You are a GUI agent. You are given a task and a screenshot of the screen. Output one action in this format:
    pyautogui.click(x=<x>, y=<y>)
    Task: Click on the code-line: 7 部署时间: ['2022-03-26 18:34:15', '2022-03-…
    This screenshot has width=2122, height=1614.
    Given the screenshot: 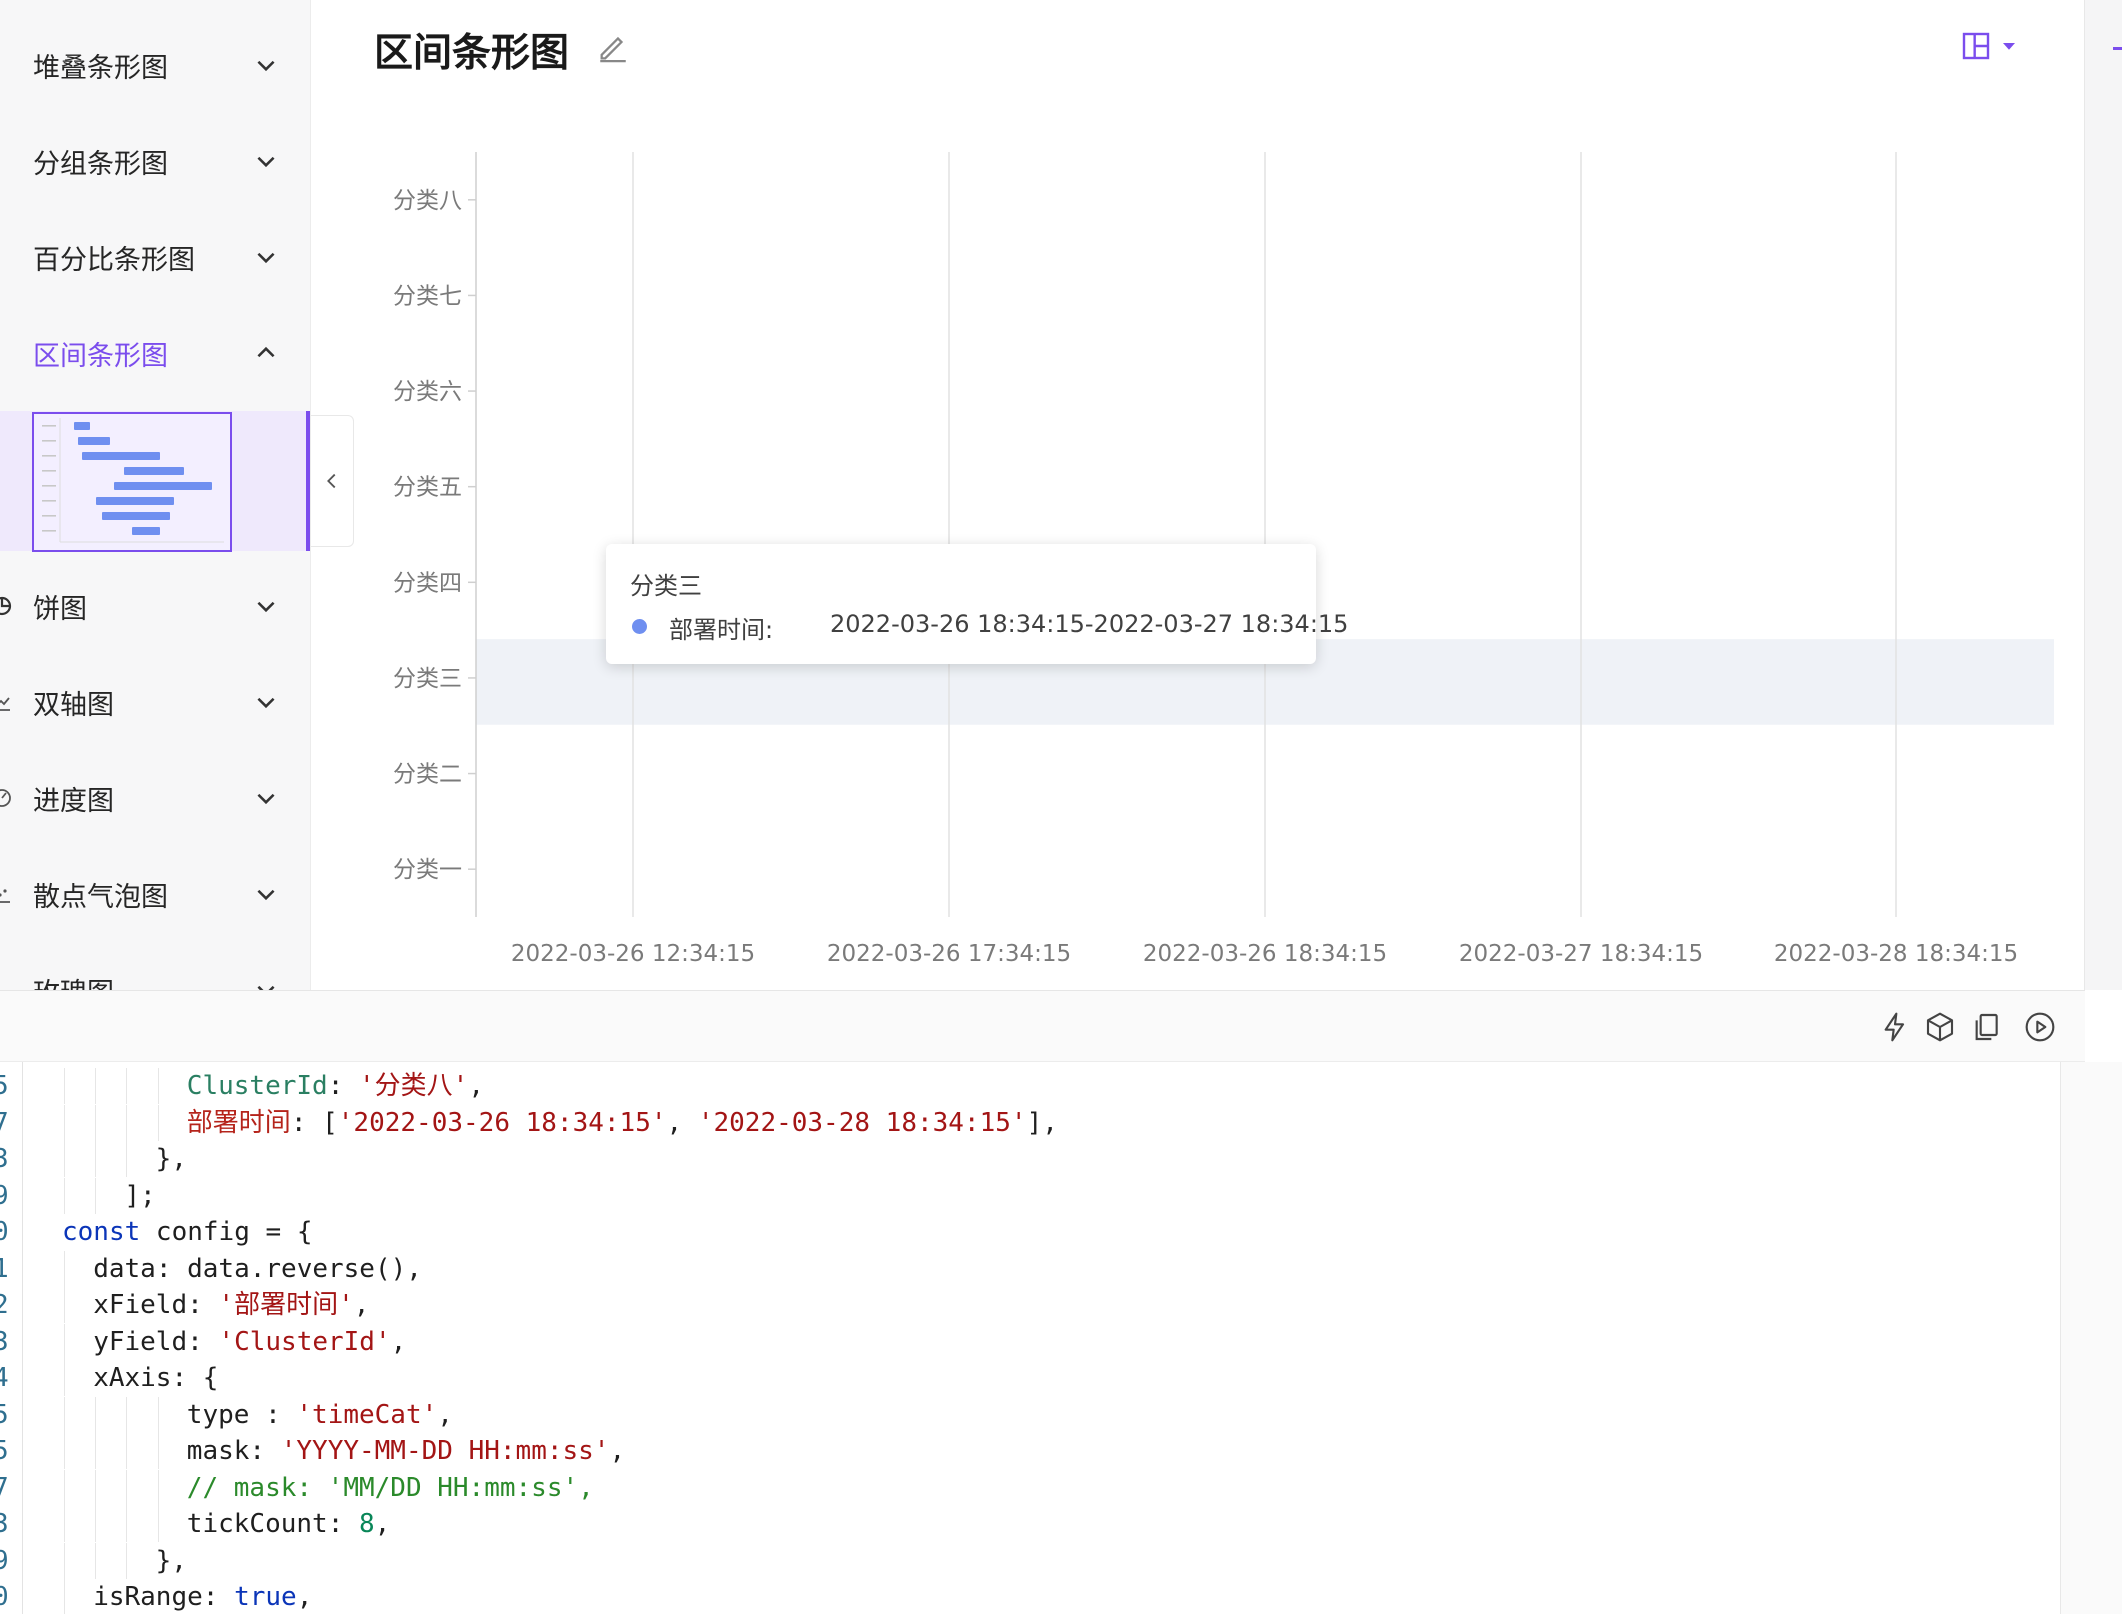 What is the action you would take?
    pyautogui.click(x=1030, y=1122)
    